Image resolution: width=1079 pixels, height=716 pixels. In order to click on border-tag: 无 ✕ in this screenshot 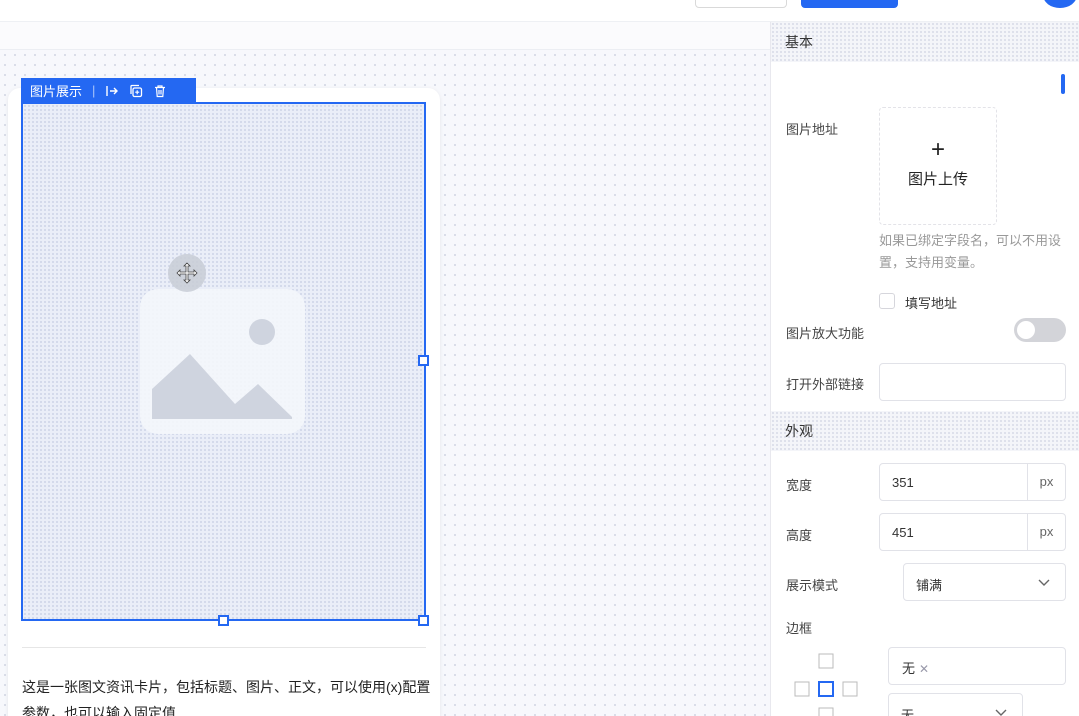, I will do `click(915, 668)`.